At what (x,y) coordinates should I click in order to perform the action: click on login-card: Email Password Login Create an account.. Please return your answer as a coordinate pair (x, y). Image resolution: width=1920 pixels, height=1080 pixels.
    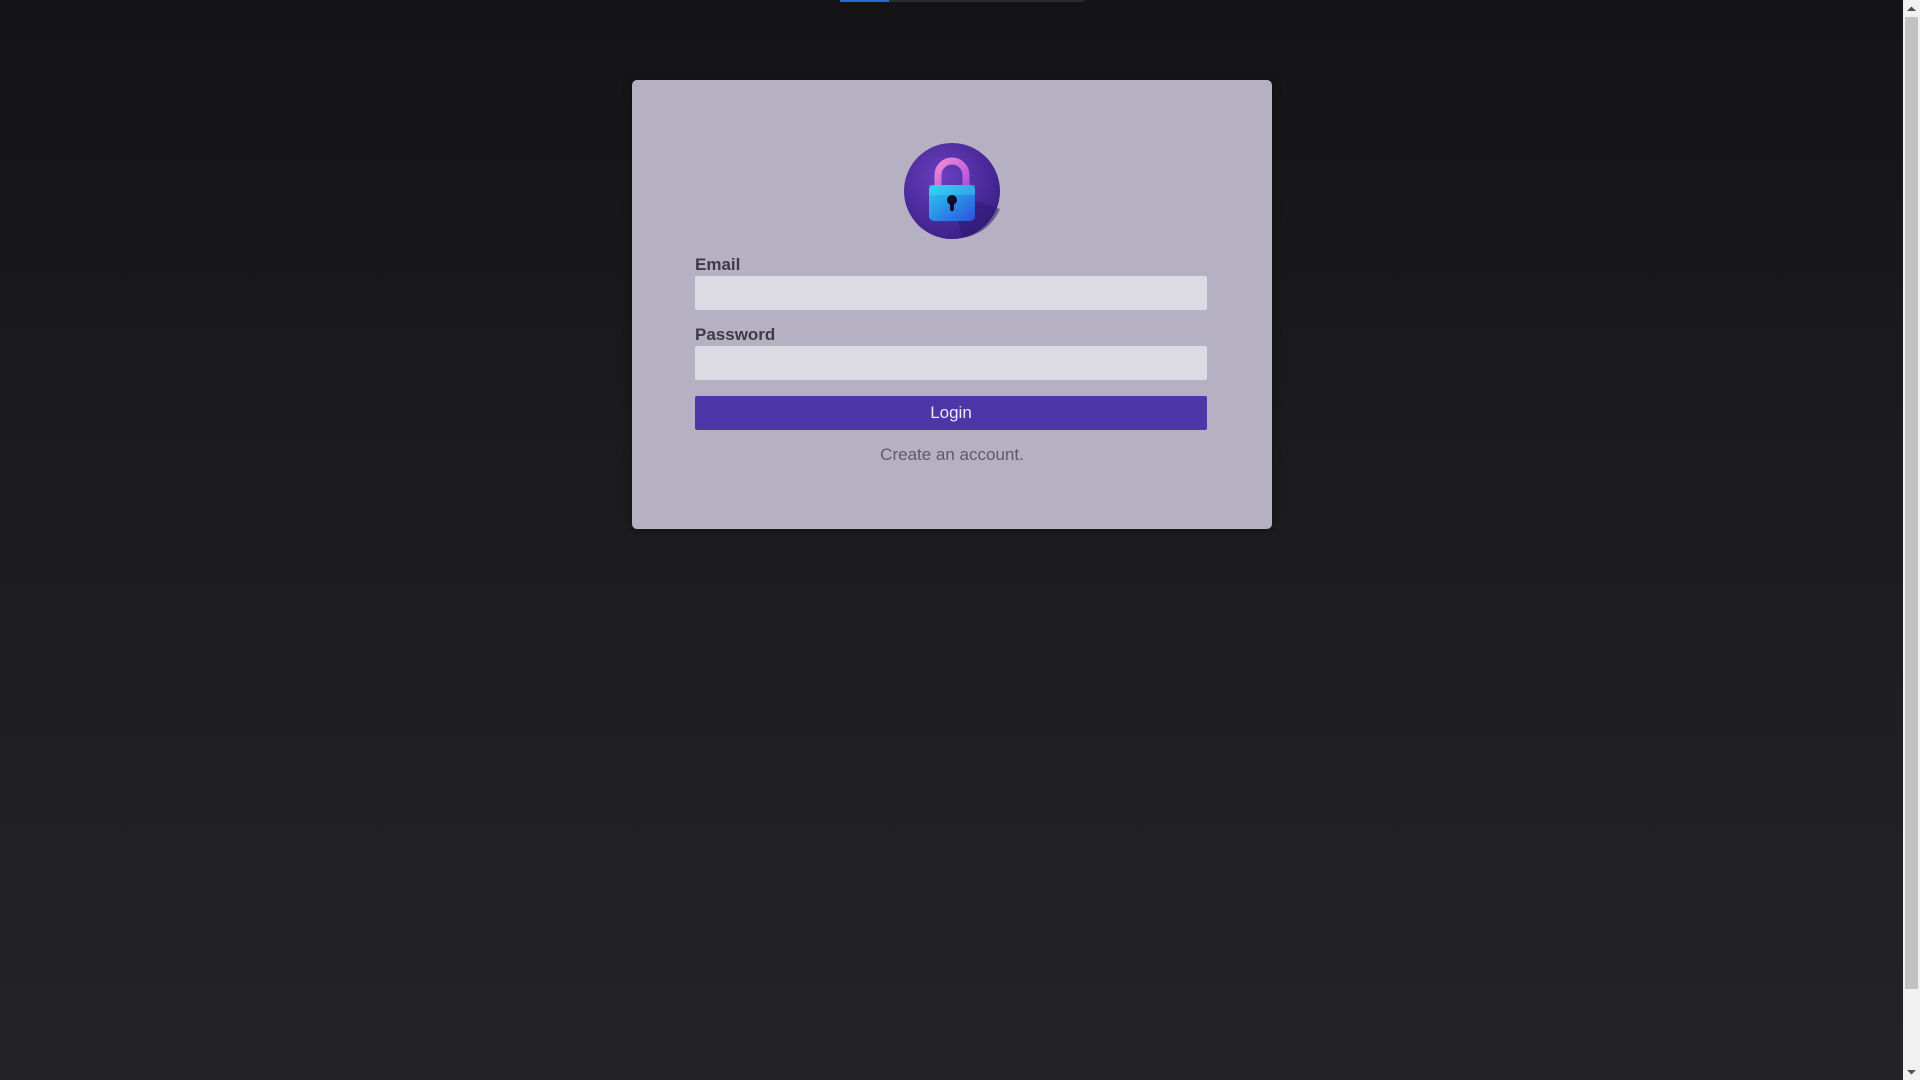
    Looking at the image, I should click on (952, 304).